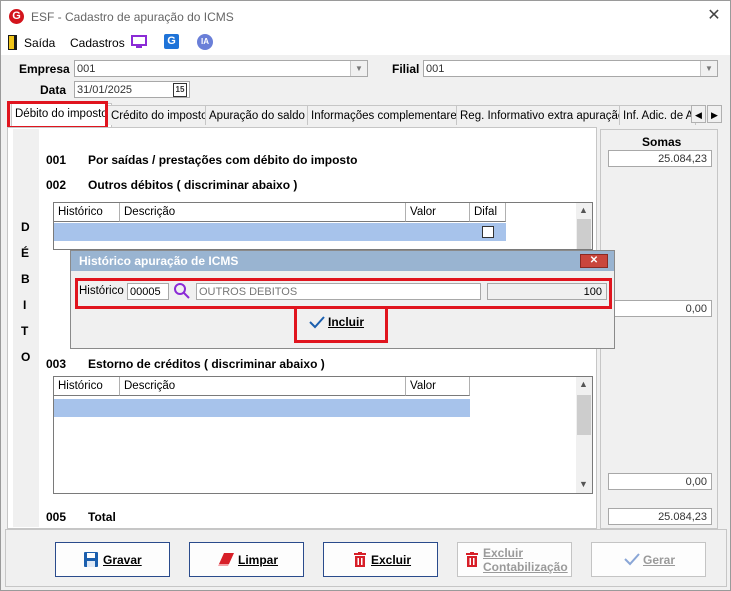 This screenshot has height=591, width=731. What do you see at coordinates (159, 261) in the screenshot?
I see `dialog-title: Histórico apuração de ICMS` at bounding box center [159, 261].